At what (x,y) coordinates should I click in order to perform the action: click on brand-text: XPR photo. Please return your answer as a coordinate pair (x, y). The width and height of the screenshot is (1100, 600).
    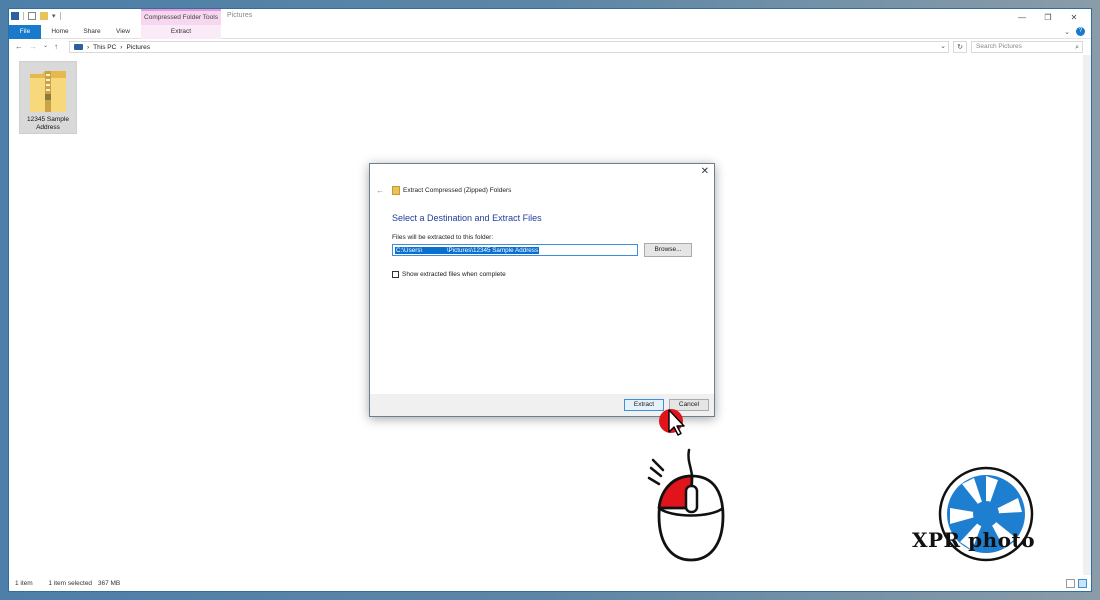
    Looking at the image, I should click on (974, 540).